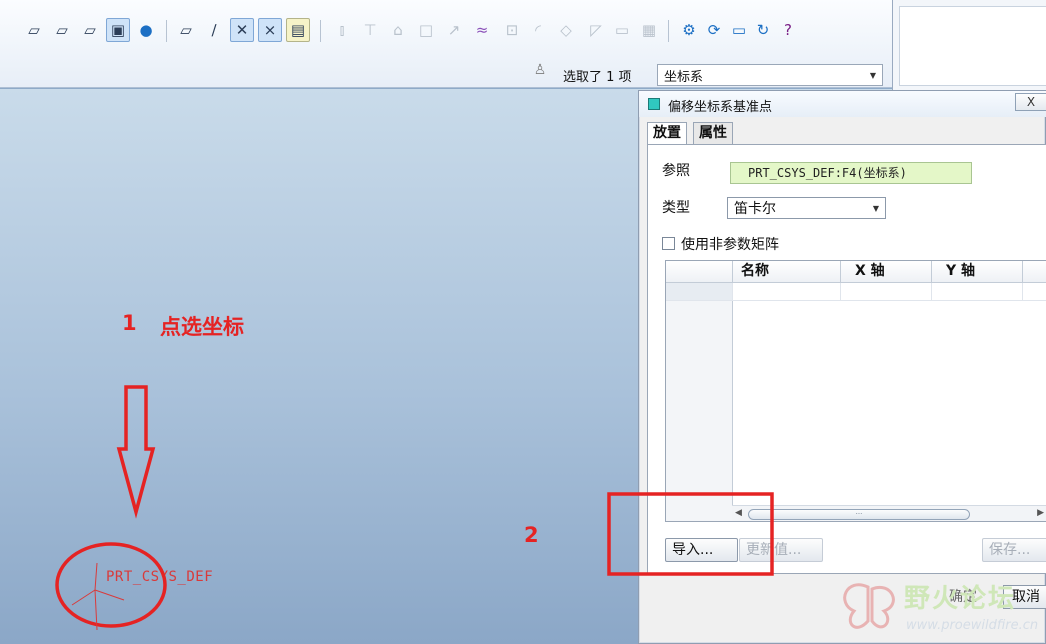  Describe the element at coordinates (270, 30) in the screenshot. I see `csys-display-icon: ⨯` at that location.